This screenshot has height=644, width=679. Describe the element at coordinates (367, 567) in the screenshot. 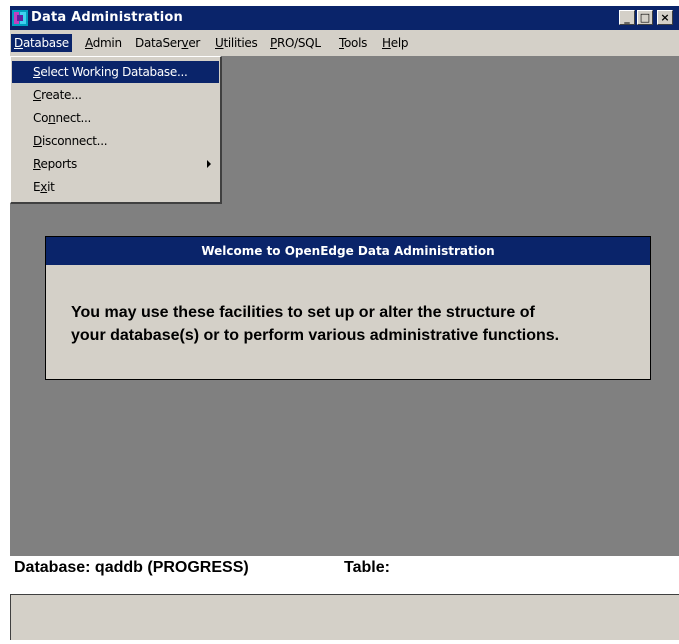

I see `status-table: Table:` at that location.